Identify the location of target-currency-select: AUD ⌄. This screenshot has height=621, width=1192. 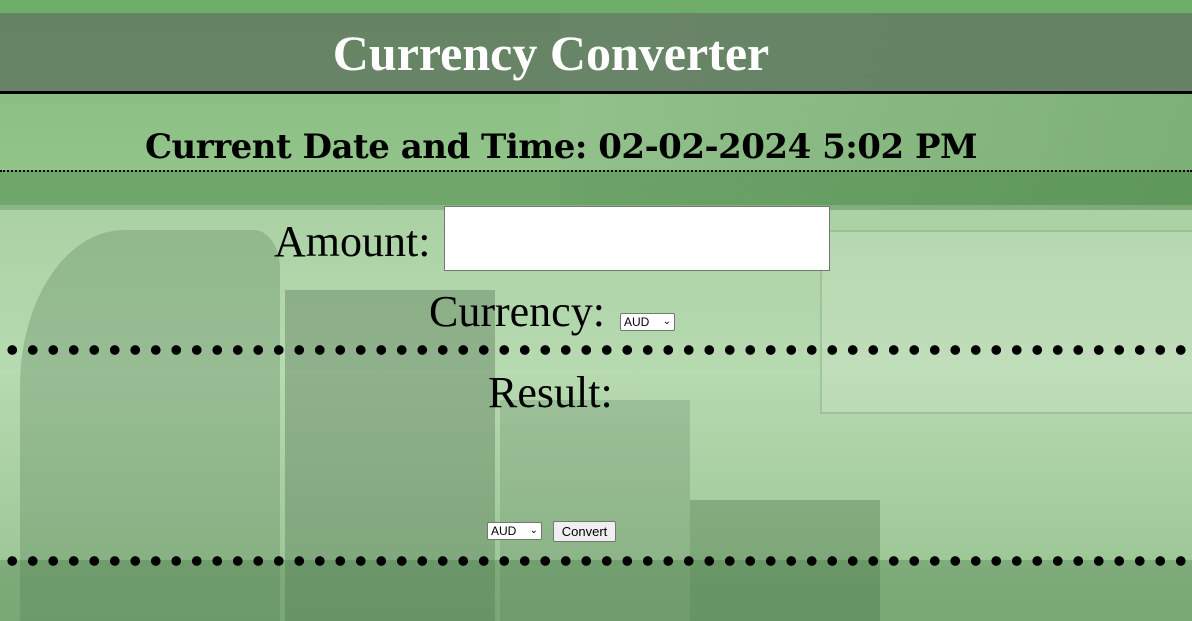
(514, 531).